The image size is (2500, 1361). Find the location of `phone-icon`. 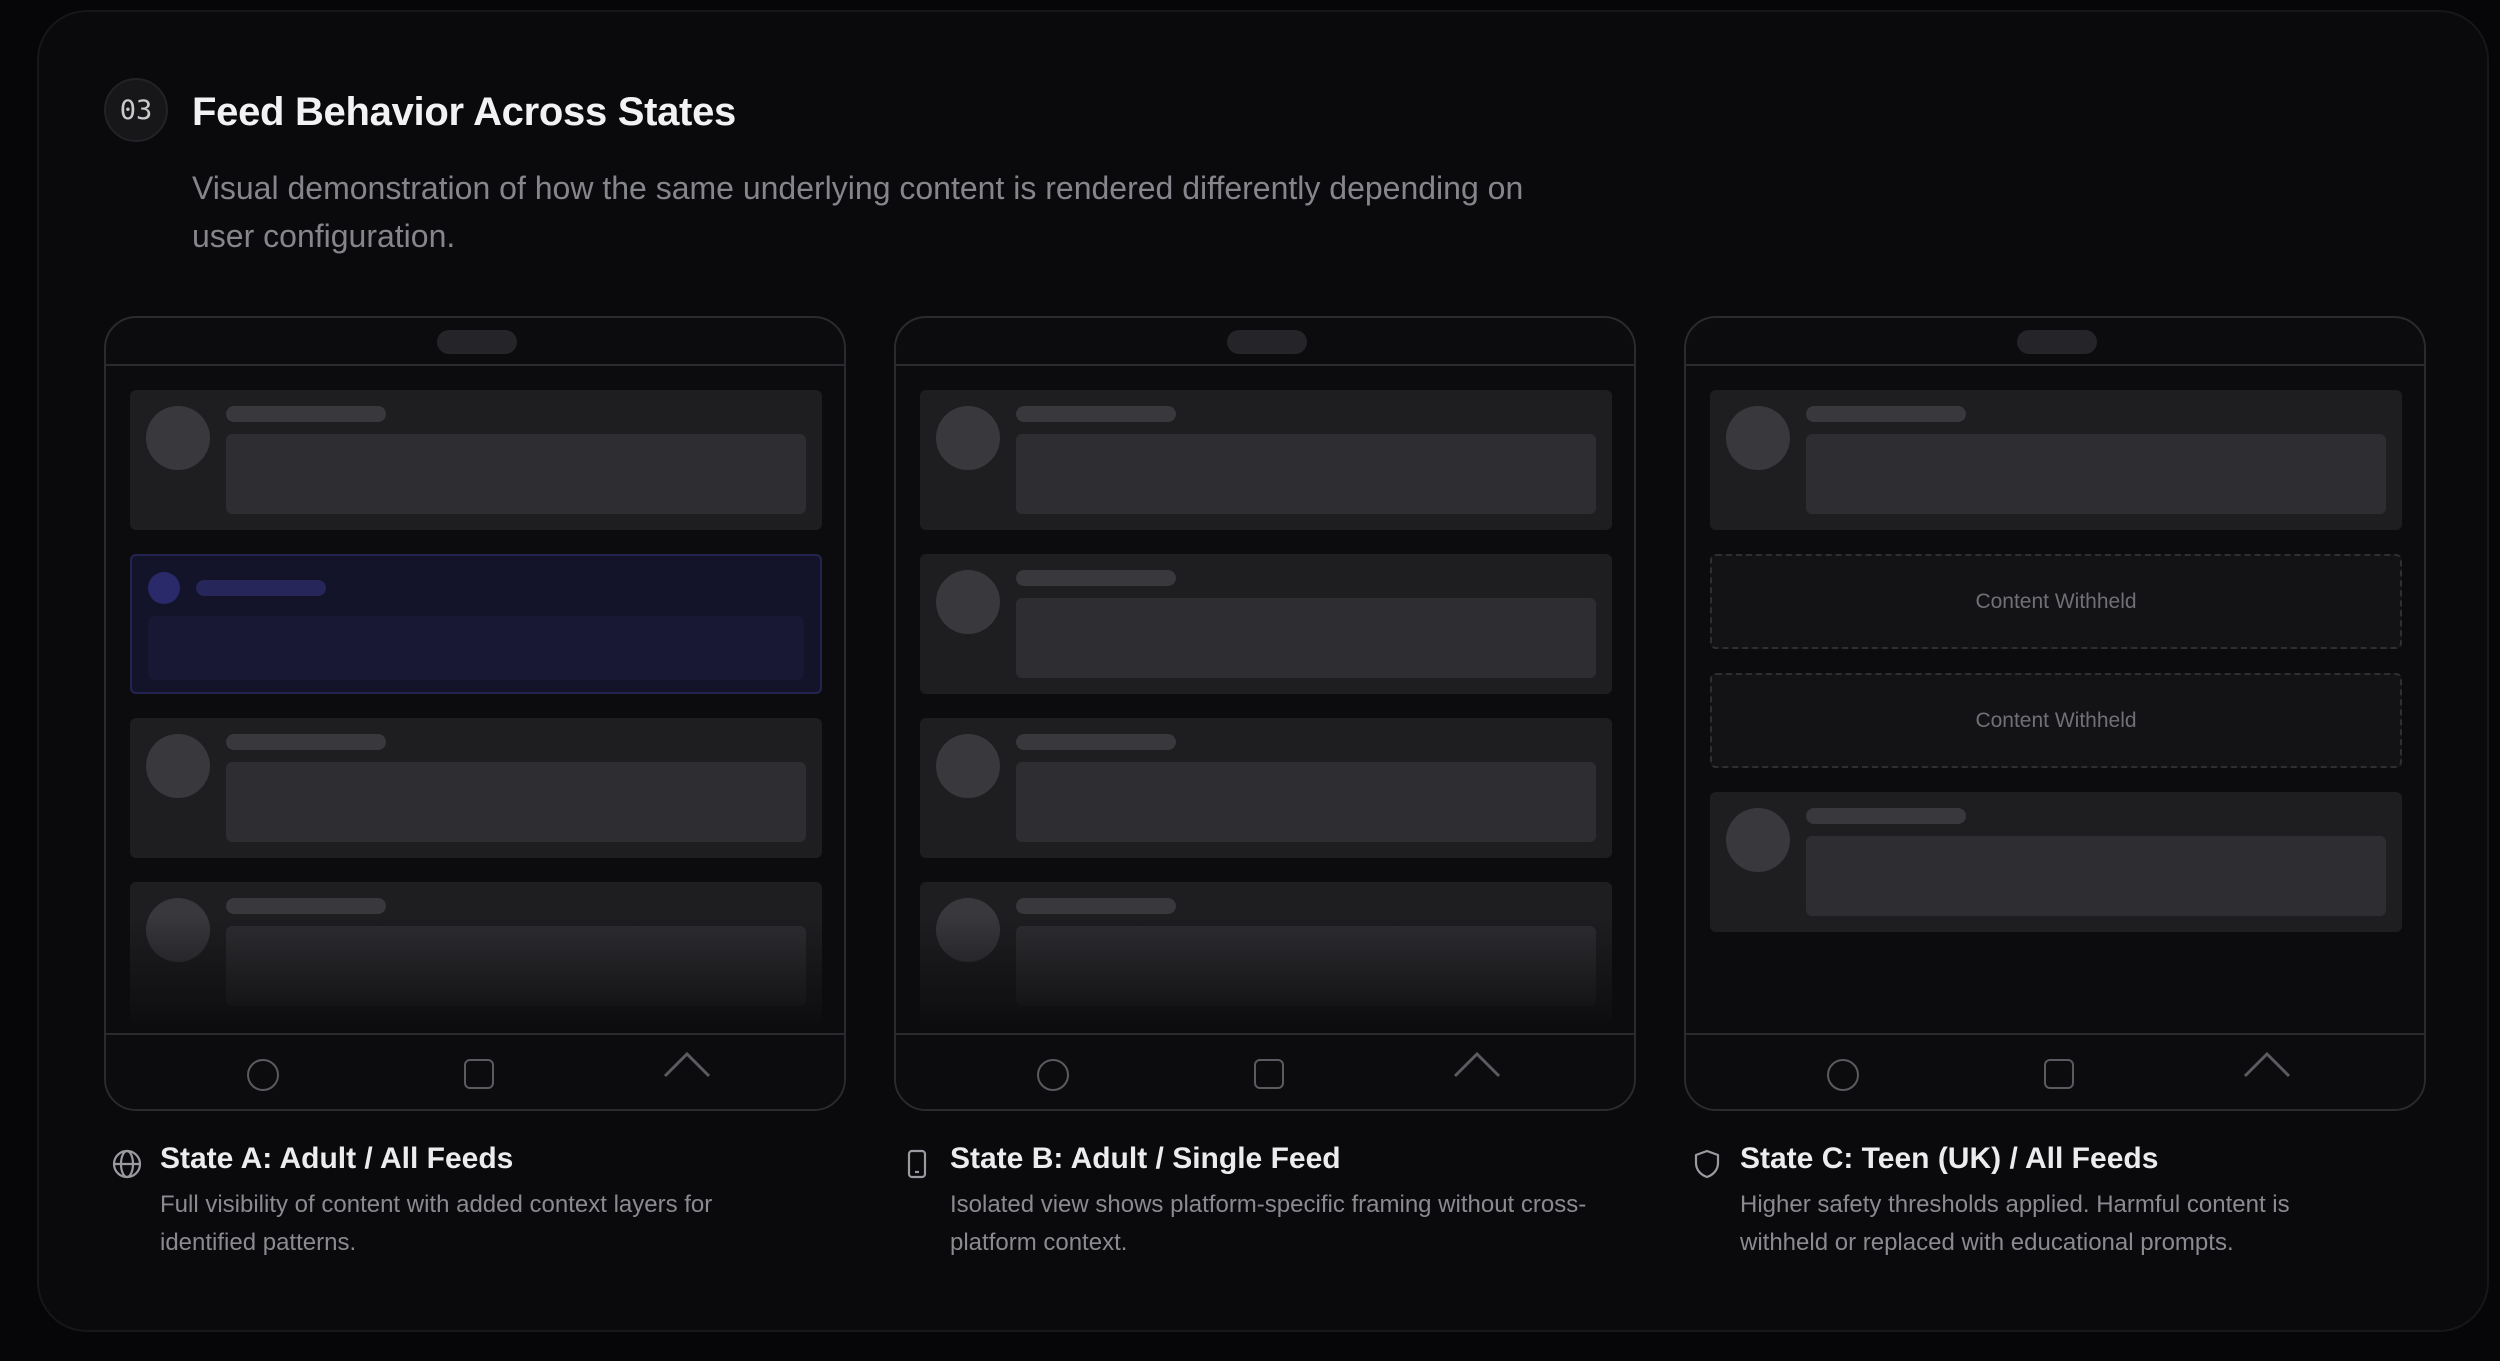

phone-icon is located at coordinates (917, 1164).